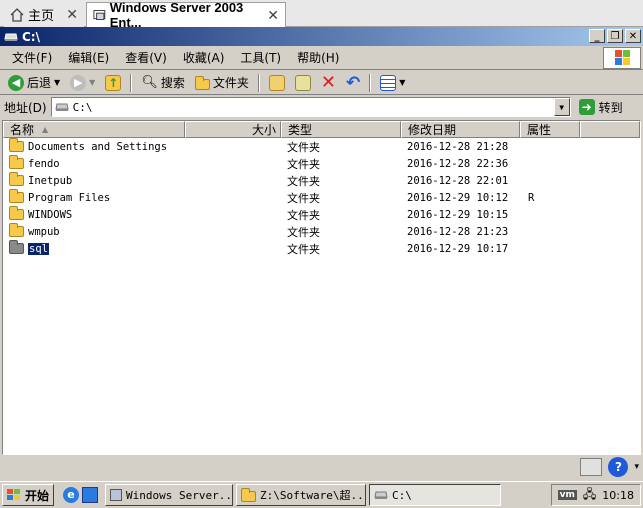  I want to click on file-name: Program Files, so click(69, 197).